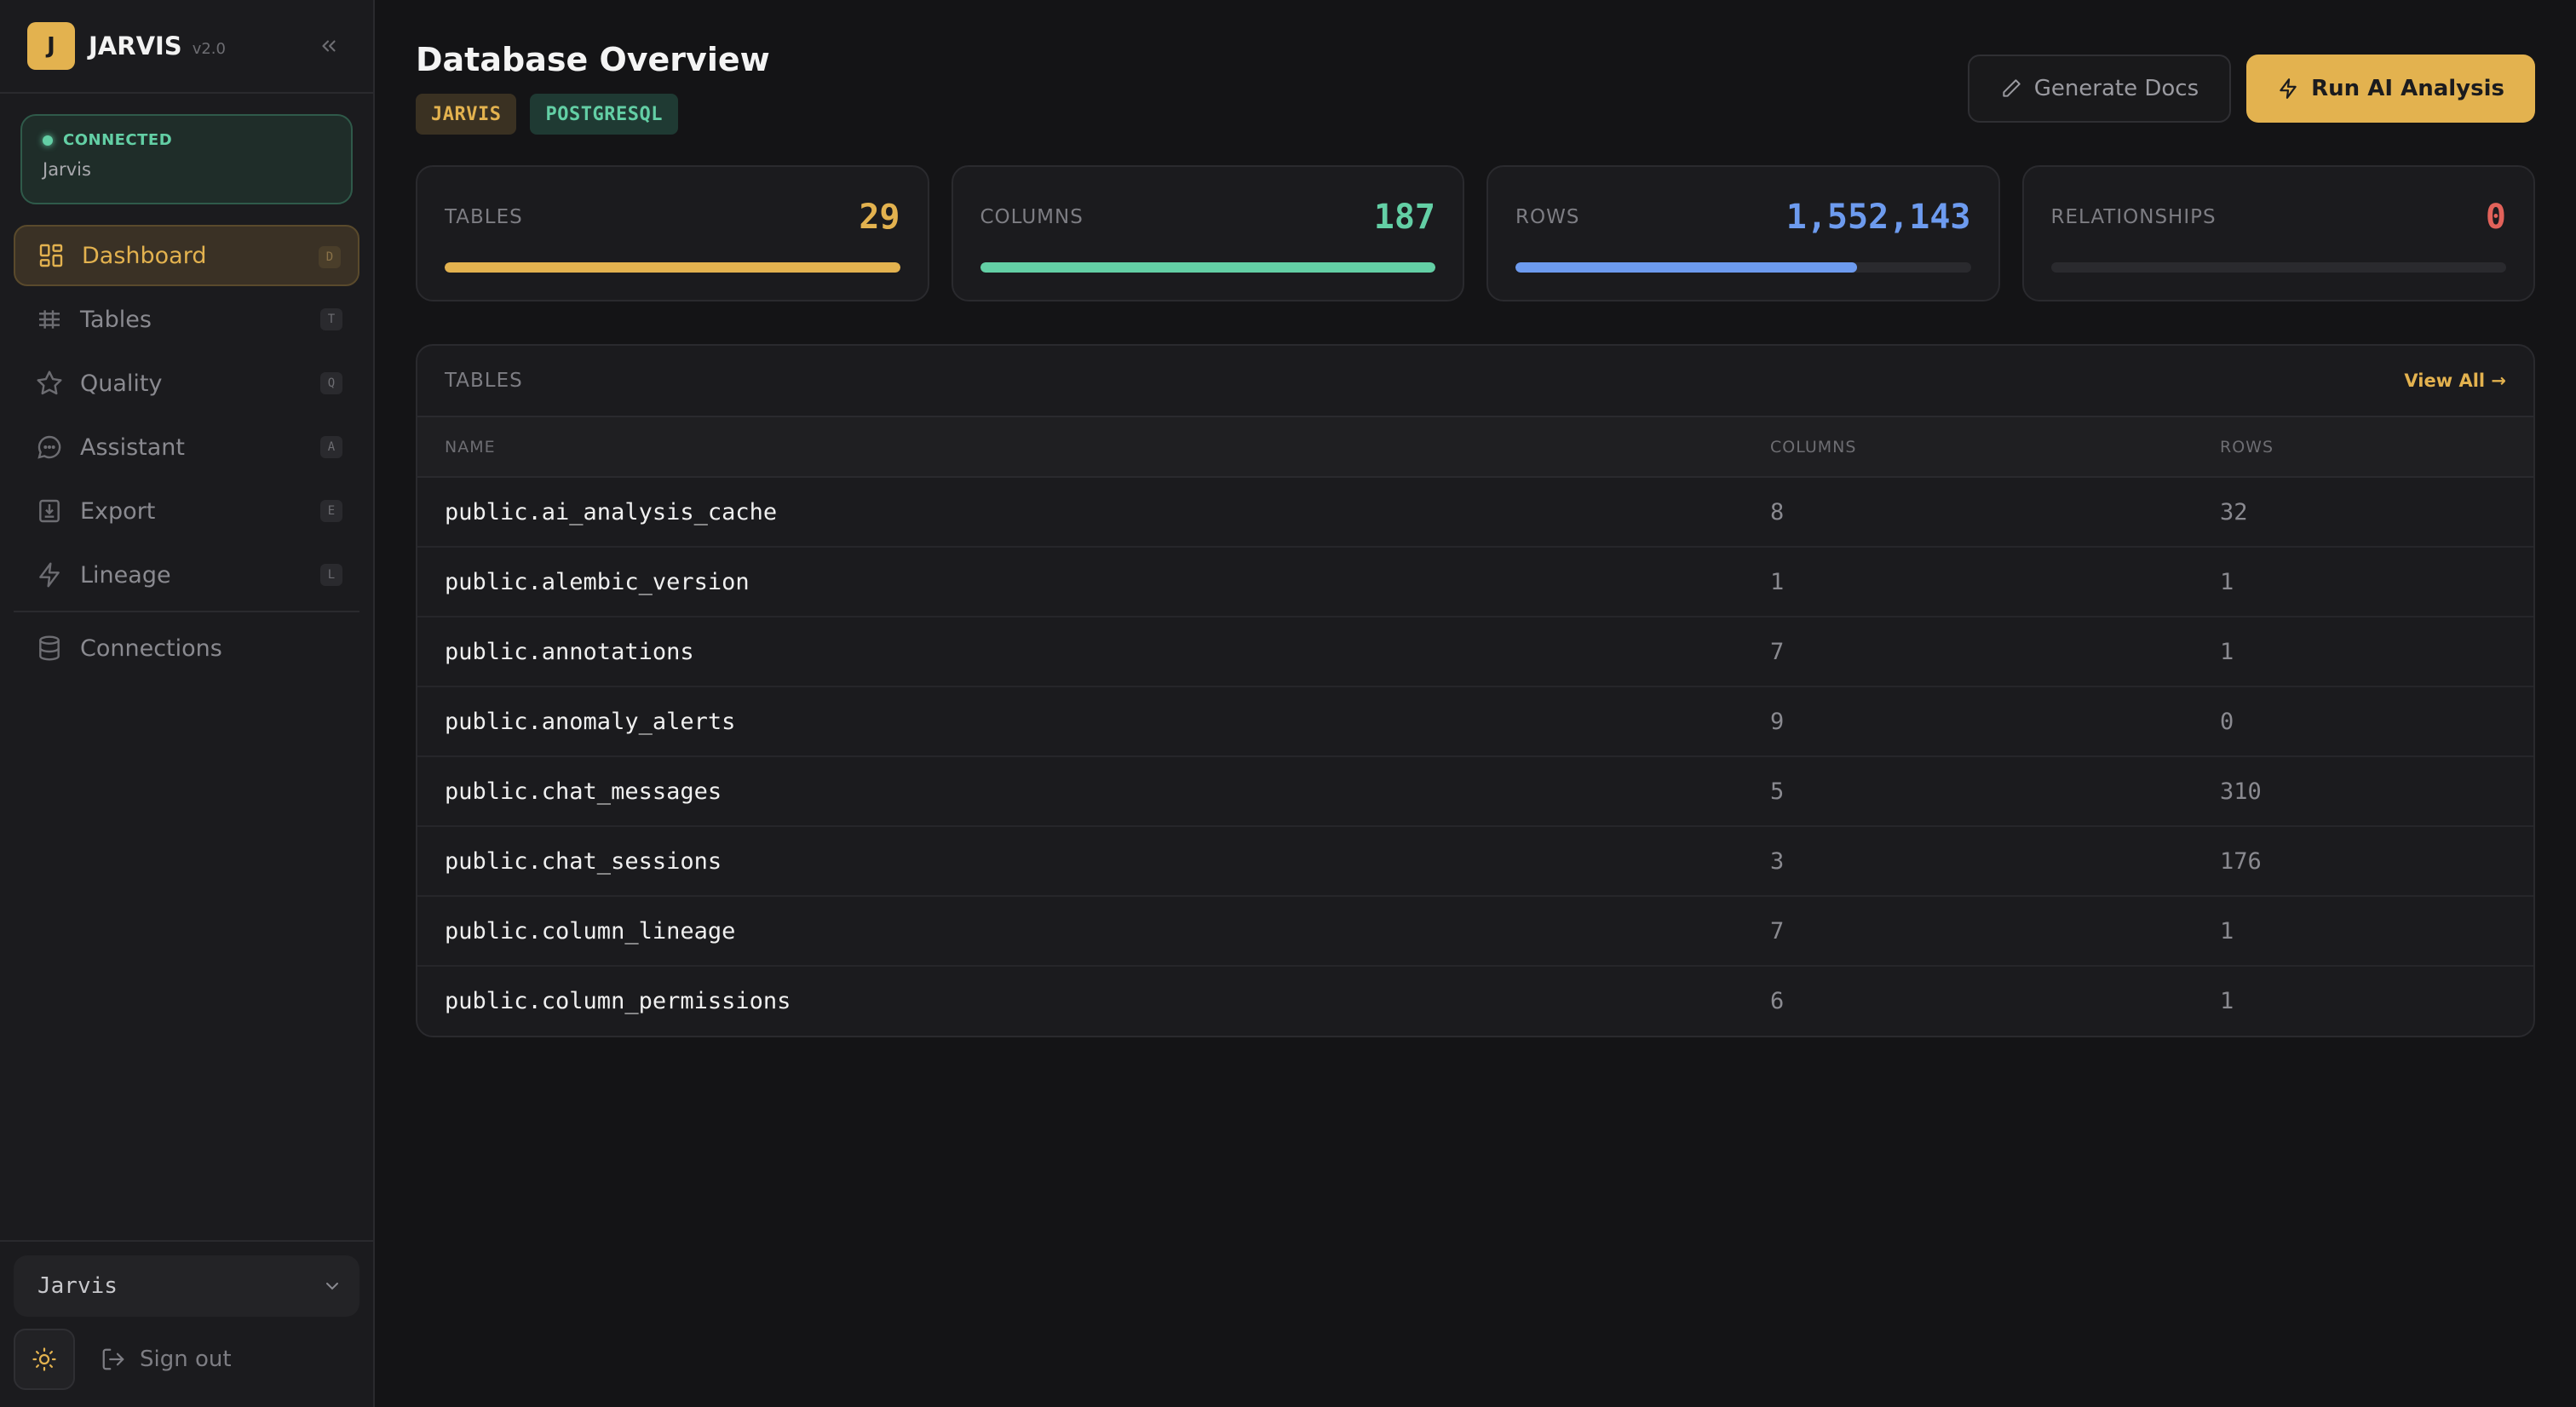  I want to click on table-name-cell: public.column_lineage, so click(1080, 931).